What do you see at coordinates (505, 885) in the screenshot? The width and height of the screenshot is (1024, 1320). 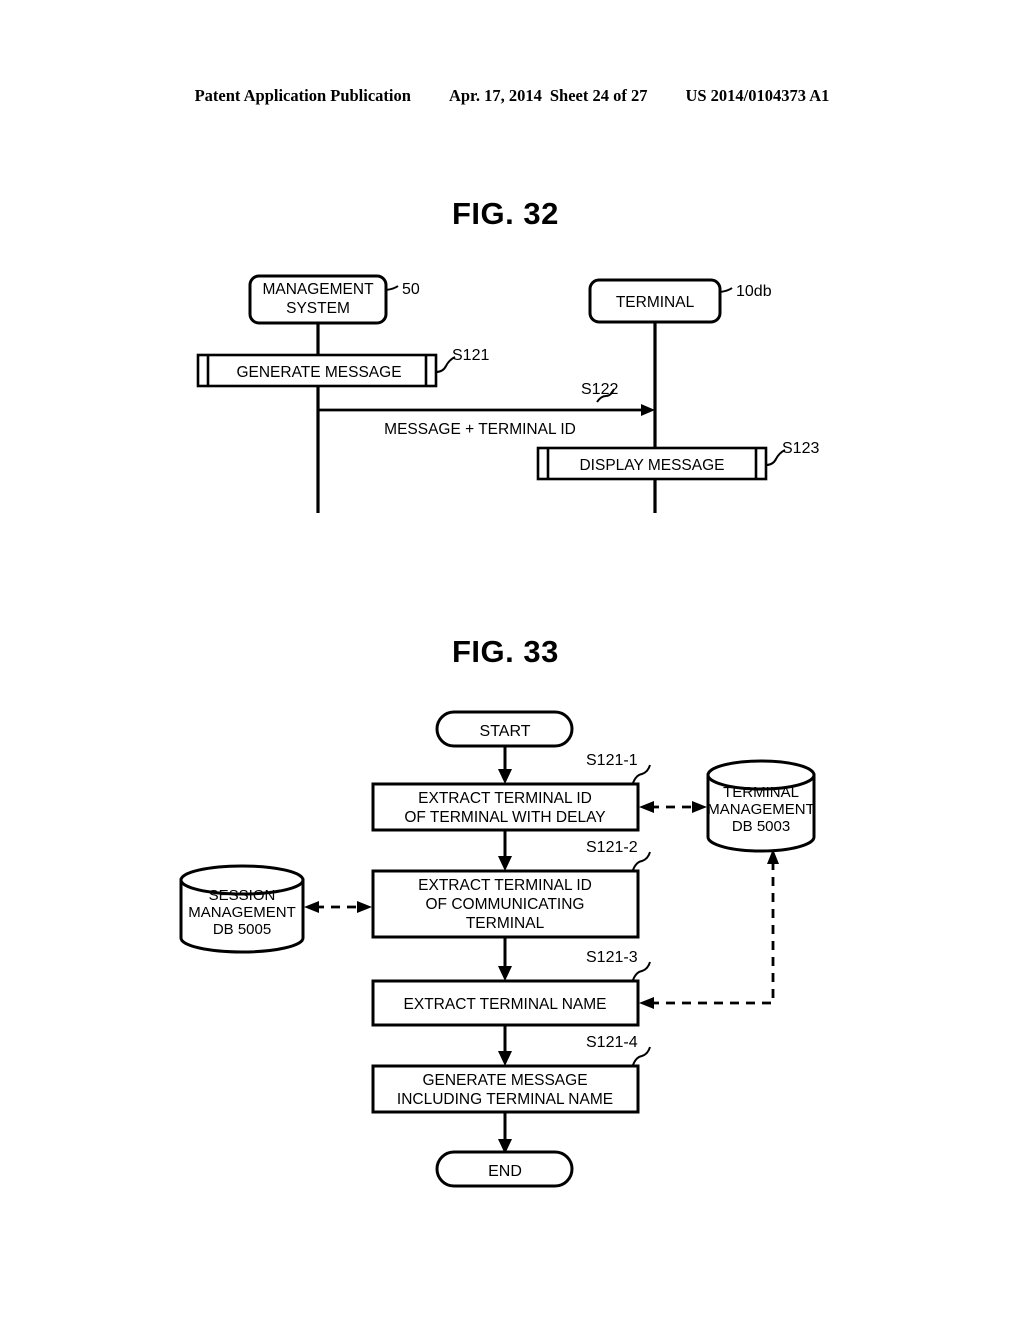 I see `extract-terminal-id-communicating-label-line1: EXTRACT TERMINAL ID` at bounding box center [505, 885].